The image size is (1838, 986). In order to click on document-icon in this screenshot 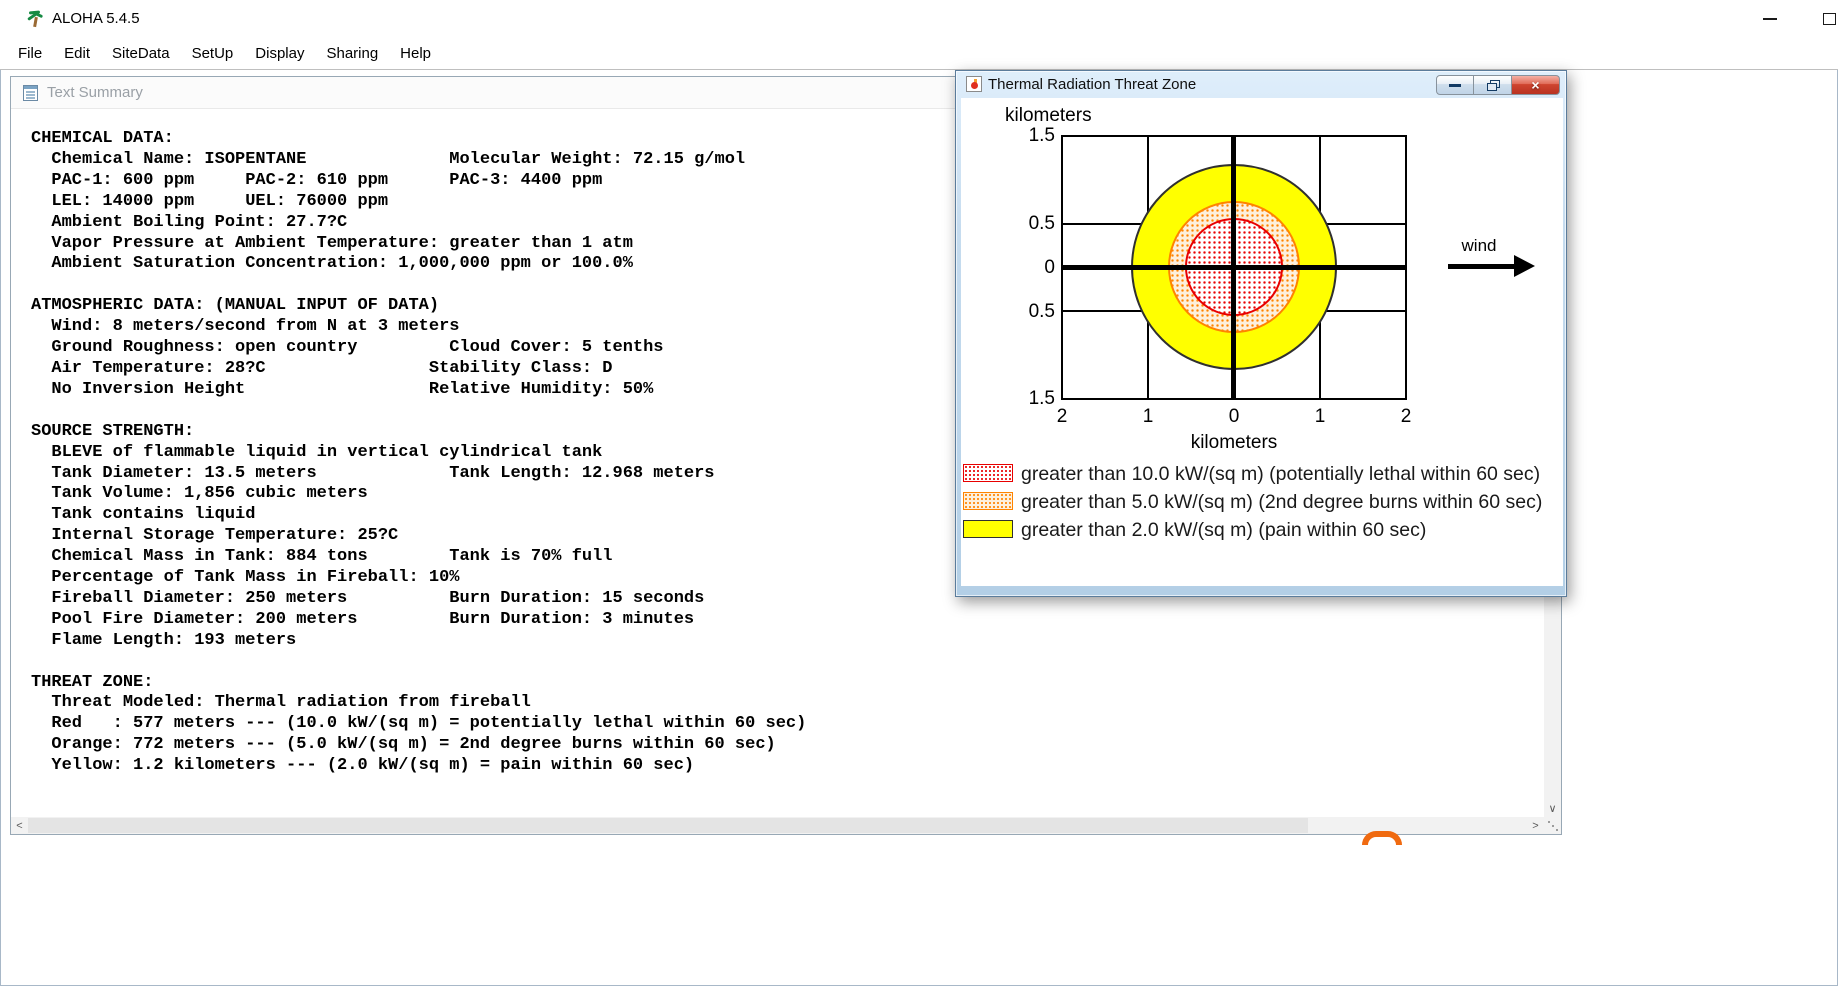, I will do `click(30, 93)`.